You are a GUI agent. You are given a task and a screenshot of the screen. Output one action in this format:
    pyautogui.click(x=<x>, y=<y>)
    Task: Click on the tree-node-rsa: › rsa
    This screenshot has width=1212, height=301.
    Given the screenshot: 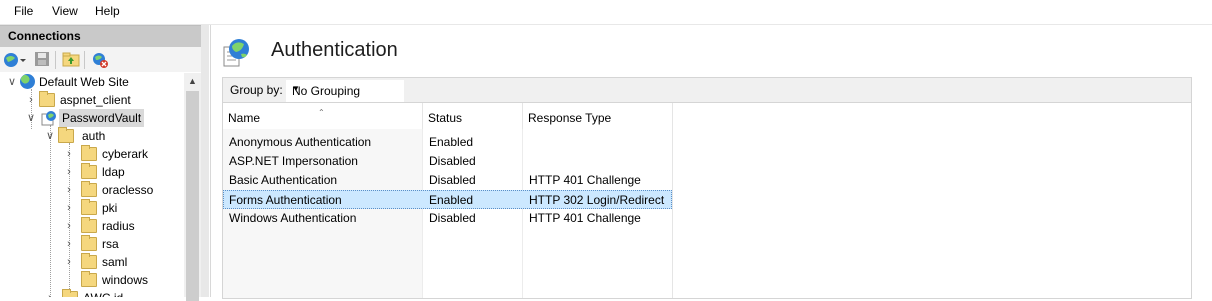 What is the action you would take?
    pyautogui.click(x=123, y=244)
    